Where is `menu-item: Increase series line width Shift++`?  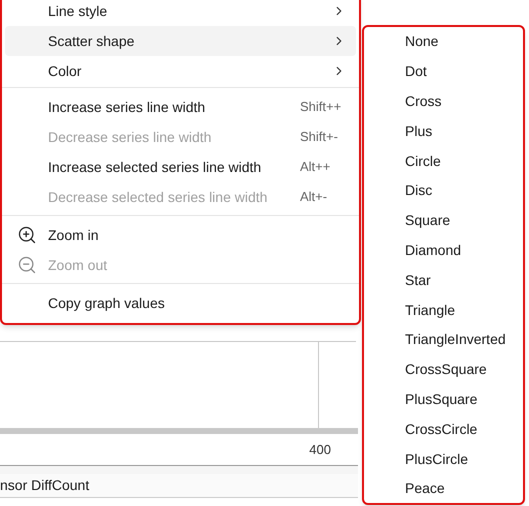 menu-item: Increase series line width Shift++ is located at coordinates (180, 107).